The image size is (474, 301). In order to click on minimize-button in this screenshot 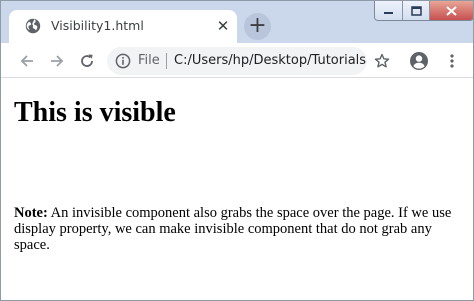, I will do `click(389, 10)`.